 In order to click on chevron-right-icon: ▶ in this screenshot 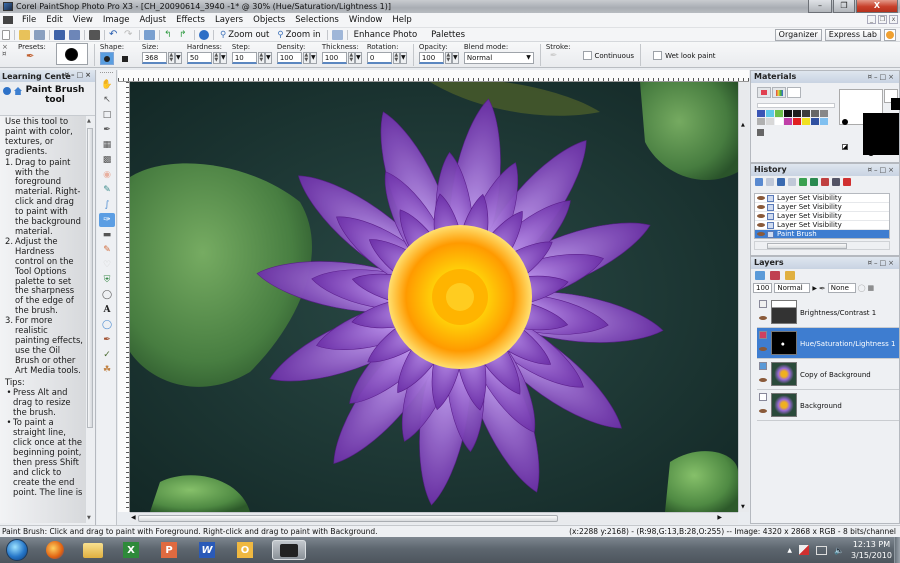, I will do `click(814, 288)`.